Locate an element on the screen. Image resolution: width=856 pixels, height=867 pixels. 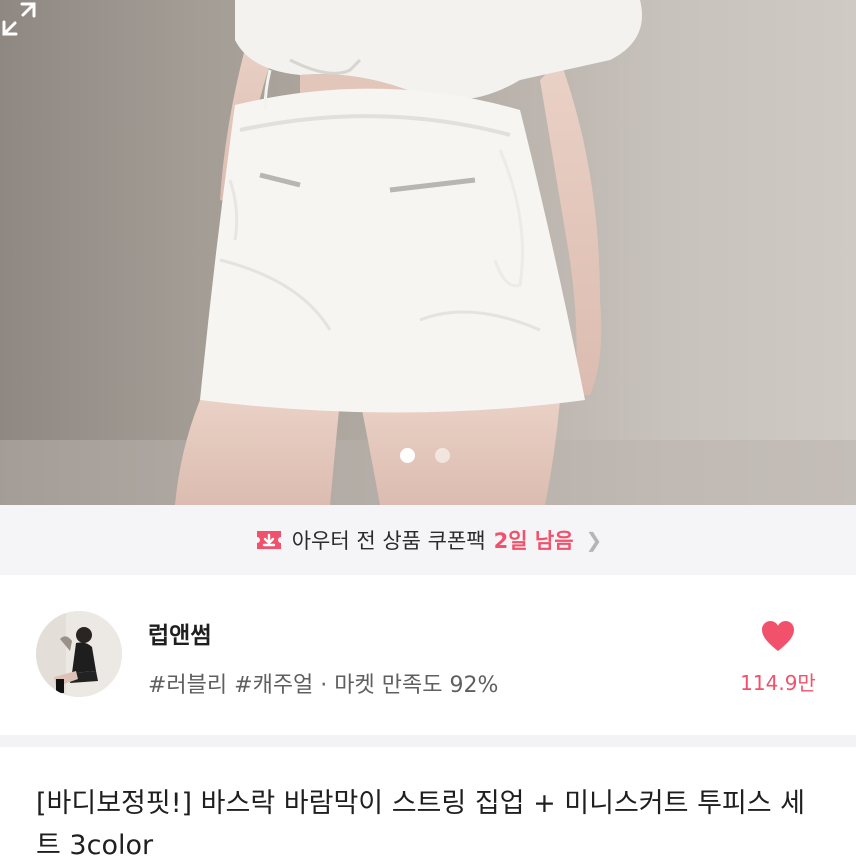
expand-icon is located at coordinates (19, 19).